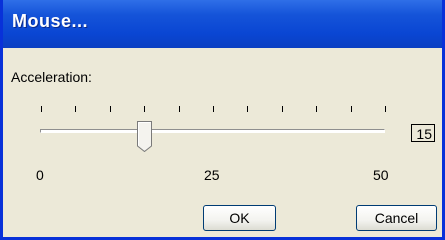 Image resolution: width=445 pixels, height=240 pixels. Describe the element at coordinates (212, 131) in the screenshot. I see `slider-track` at that location.